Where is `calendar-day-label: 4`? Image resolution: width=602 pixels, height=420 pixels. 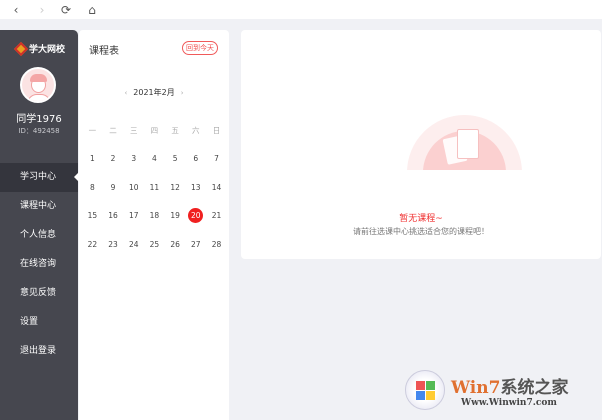 calendar-day-label: 4 is located at coordinates (154, 159).